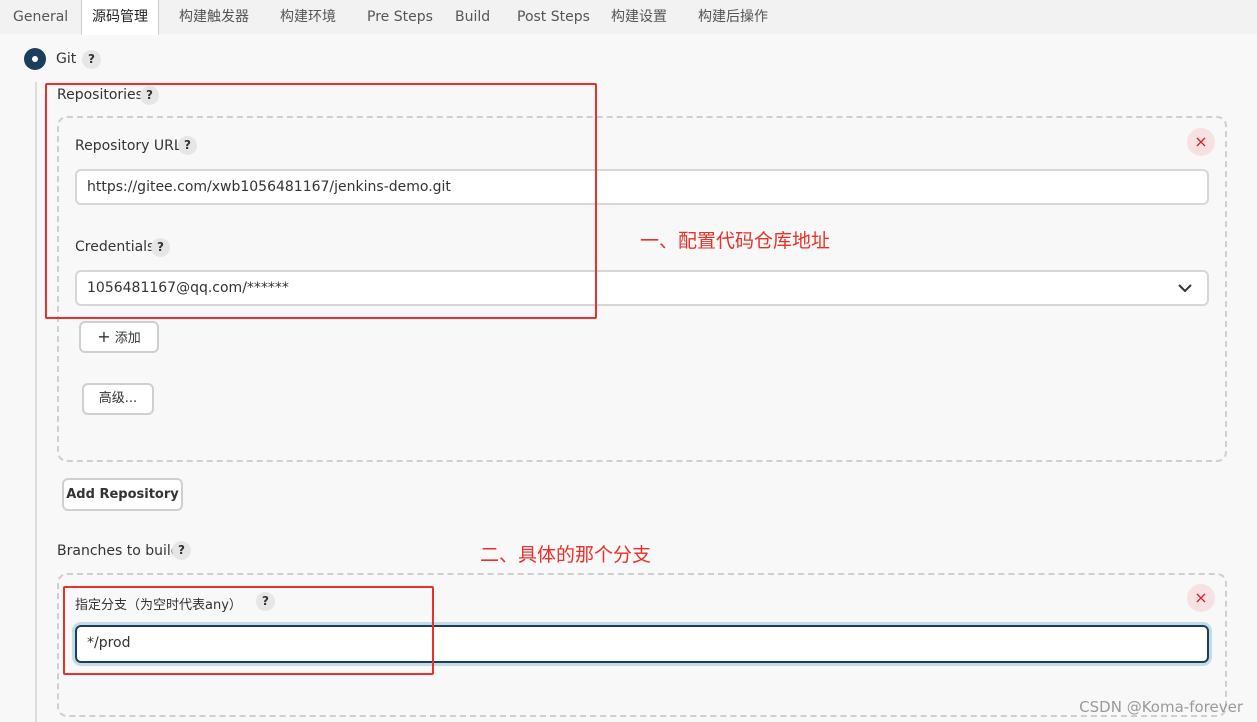 The width and height of the screenshot is (1257, 722). I want to click on add-credentials-button: + 添加, so click(119, 337).